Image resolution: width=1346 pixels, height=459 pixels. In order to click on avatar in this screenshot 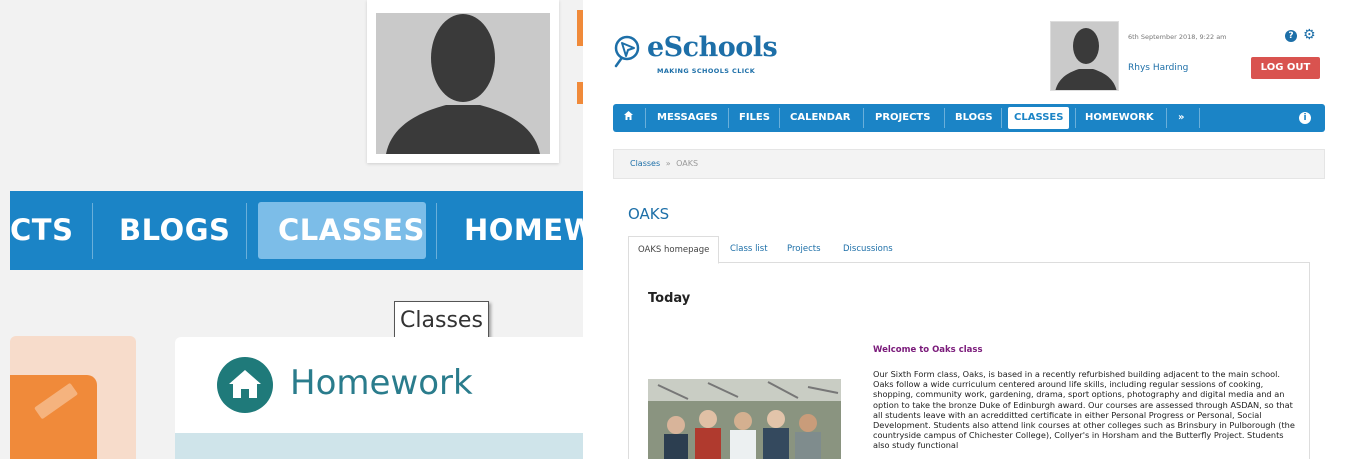, I will do `click(1084, 56)`.